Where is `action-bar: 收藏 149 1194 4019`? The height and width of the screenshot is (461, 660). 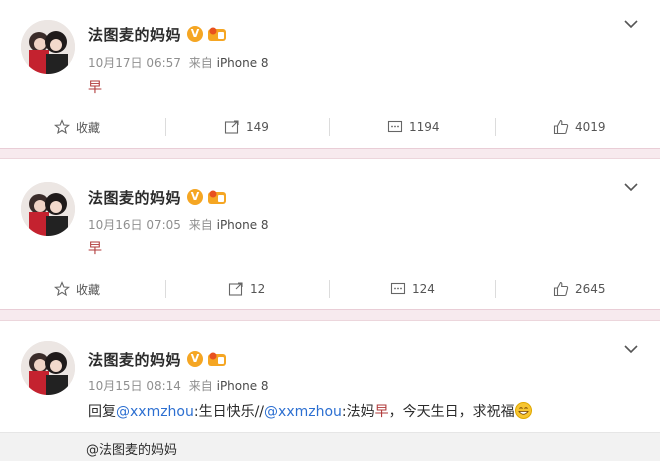 action-bar: 收藏 149 1194 4019 is located at coordinates (330, 127).